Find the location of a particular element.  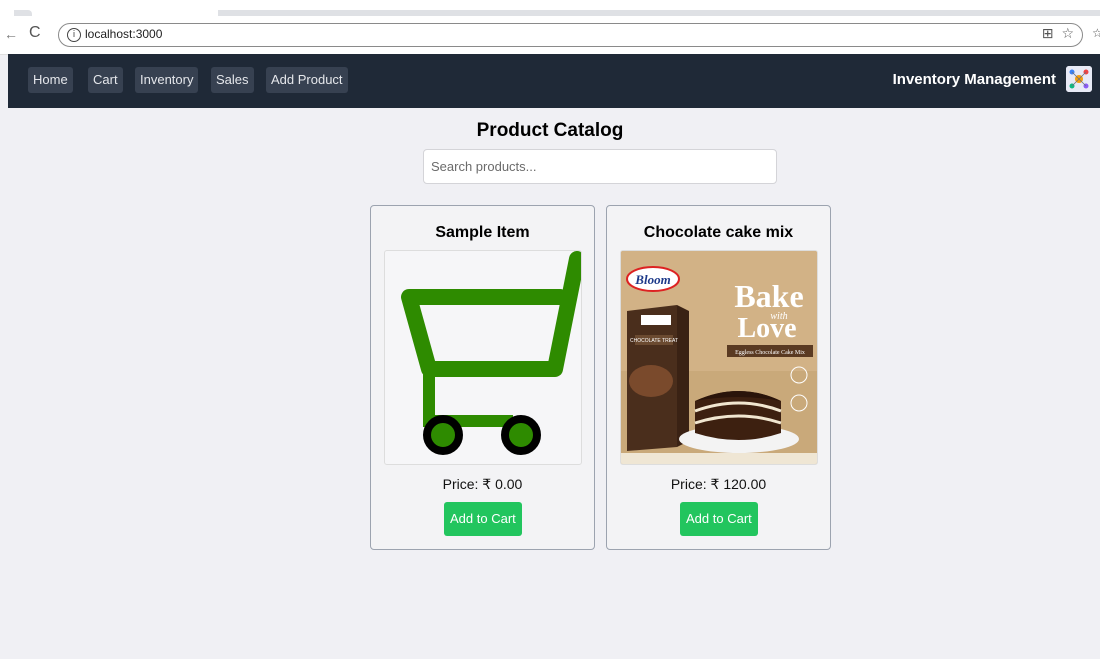

star-icon: ☆ is located at coordinates (1067, 34).